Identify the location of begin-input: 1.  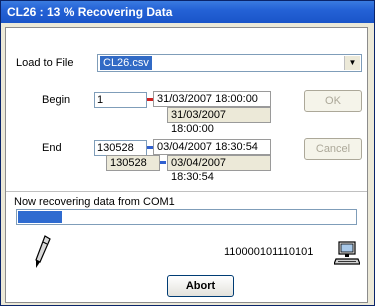
(120, 100).